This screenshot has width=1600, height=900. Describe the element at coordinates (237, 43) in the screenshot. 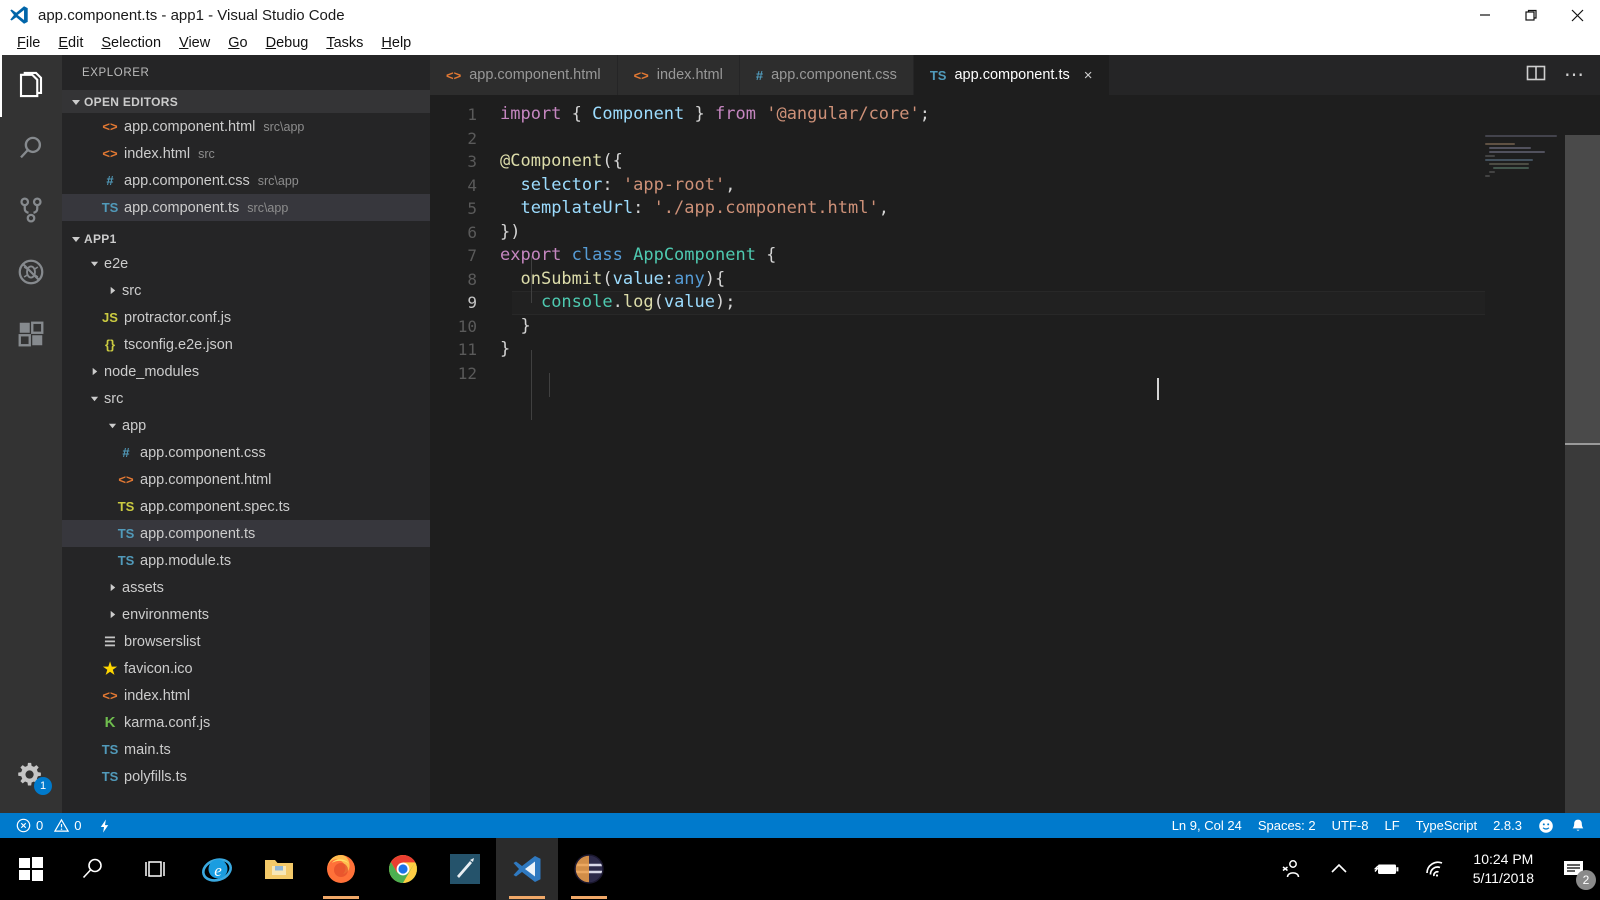

I see `menu-go: Go` at that location.